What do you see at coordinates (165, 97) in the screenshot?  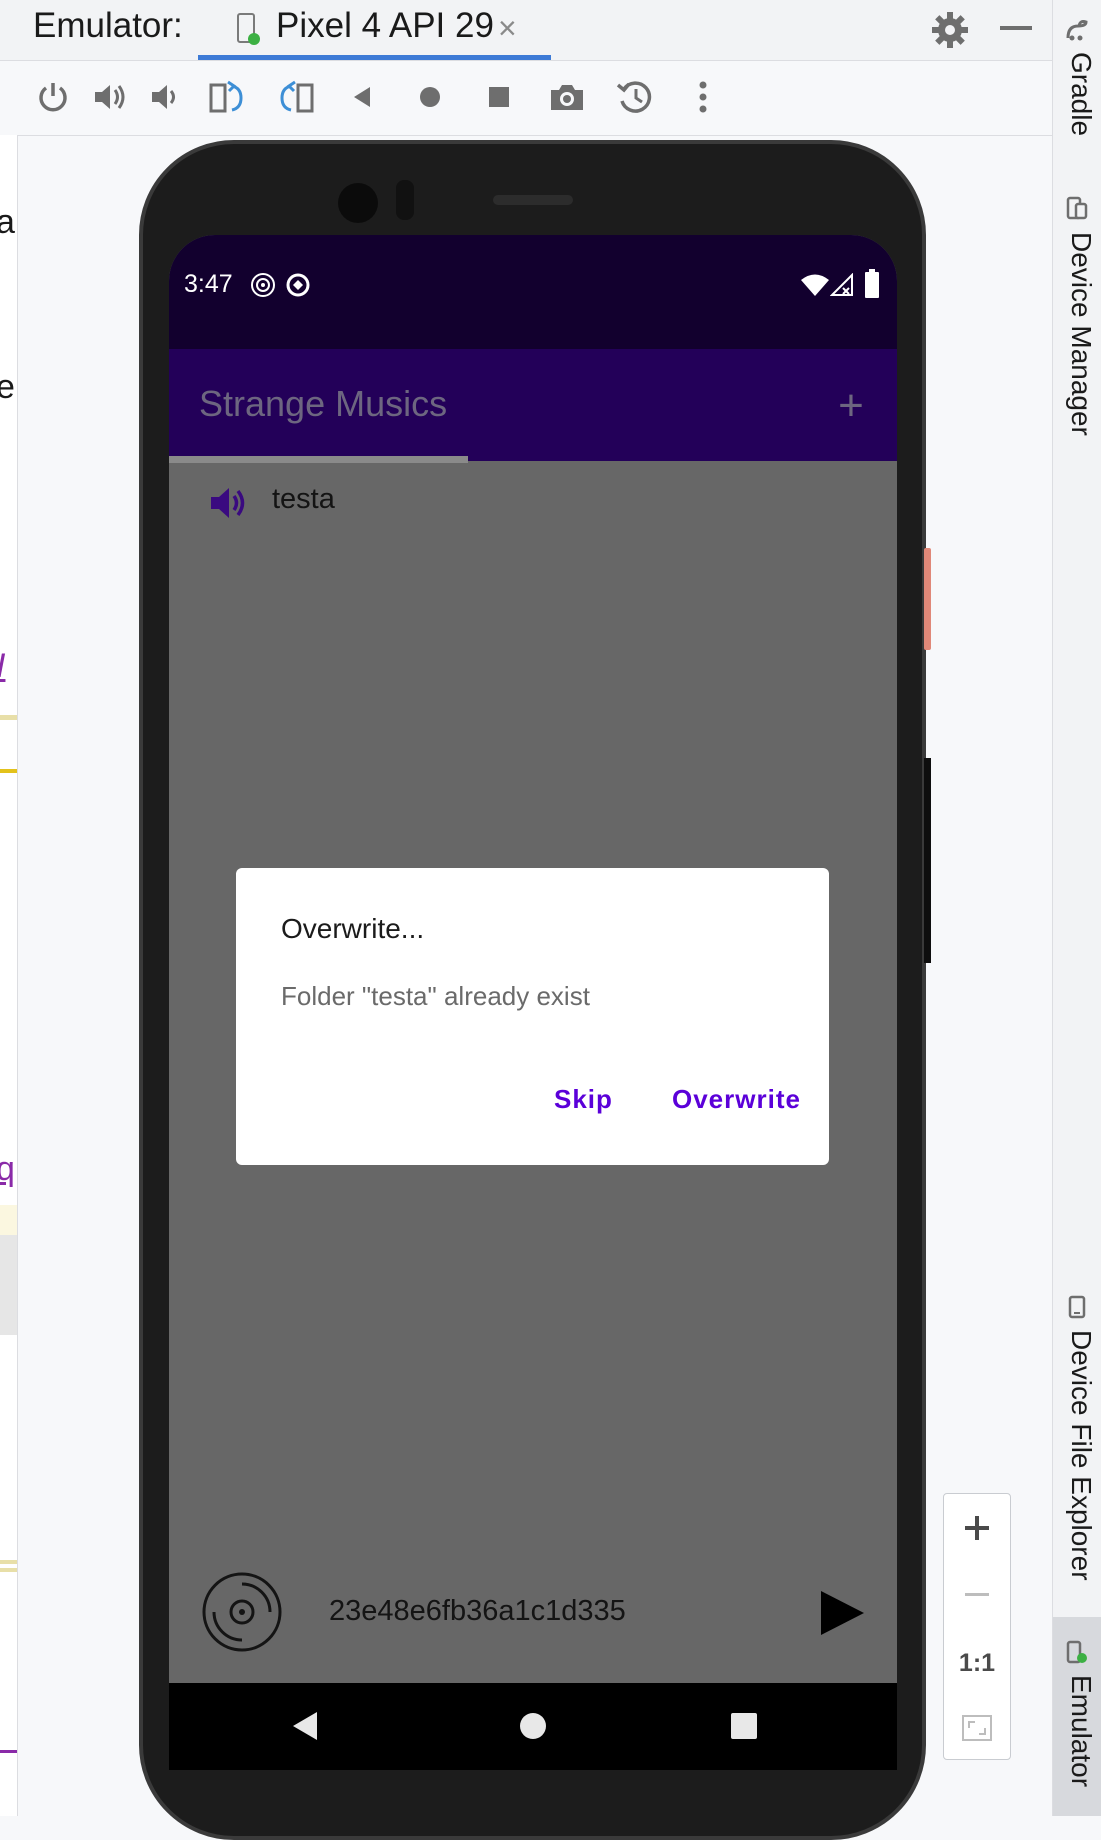 I see `volume-down-icon` at bounding box center [165, 97].